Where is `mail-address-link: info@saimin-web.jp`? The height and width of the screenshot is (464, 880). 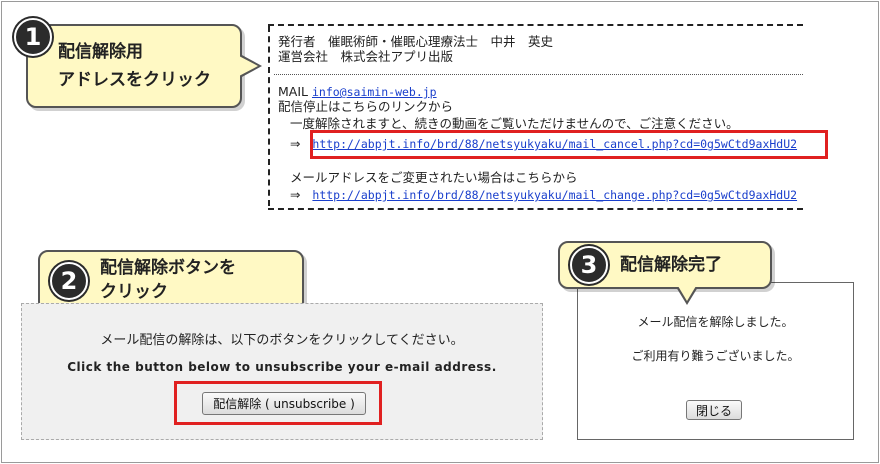 mail-address-link: info@saimin-web.jp is located at coordinates (374, 92).